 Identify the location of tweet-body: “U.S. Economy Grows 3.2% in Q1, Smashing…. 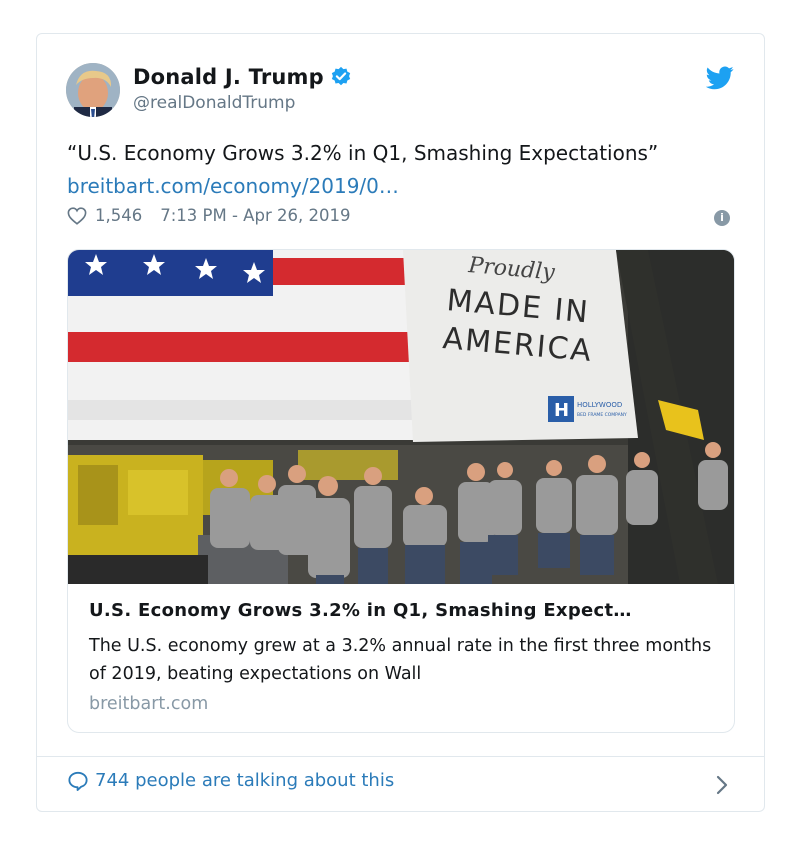
(363, 153).